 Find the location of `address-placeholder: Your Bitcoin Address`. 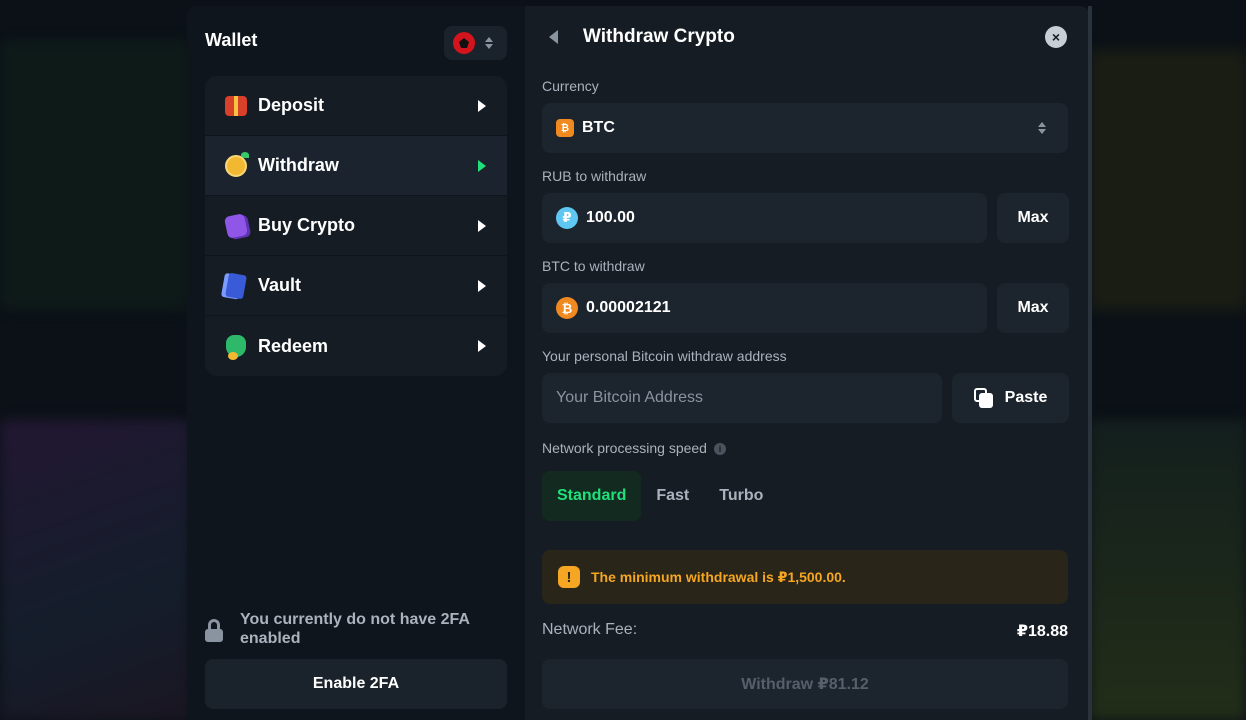

address-placeholder: Your Bitcoin Address is located at coordinates (630, 397).